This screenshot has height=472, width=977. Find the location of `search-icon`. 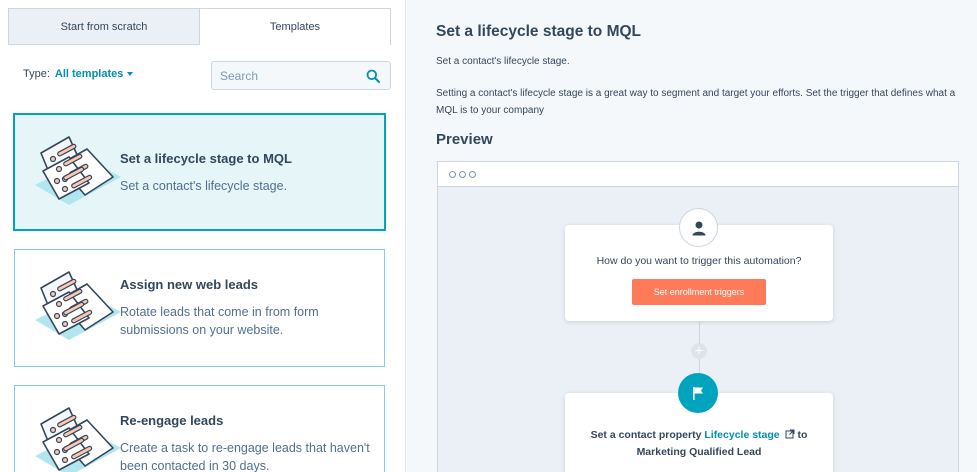

search-icon is located at coordinates (373, 76).